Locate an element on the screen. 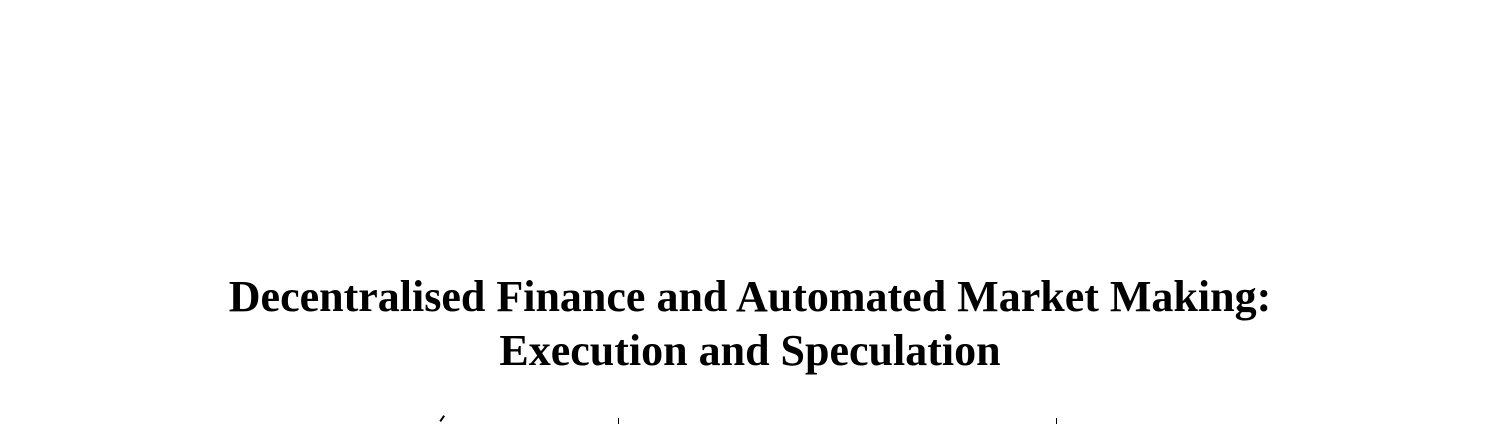 The height and width of the screenshot is (424, 1500). title-line-2: Execution and Speculation is located at coordinates (750, 350).